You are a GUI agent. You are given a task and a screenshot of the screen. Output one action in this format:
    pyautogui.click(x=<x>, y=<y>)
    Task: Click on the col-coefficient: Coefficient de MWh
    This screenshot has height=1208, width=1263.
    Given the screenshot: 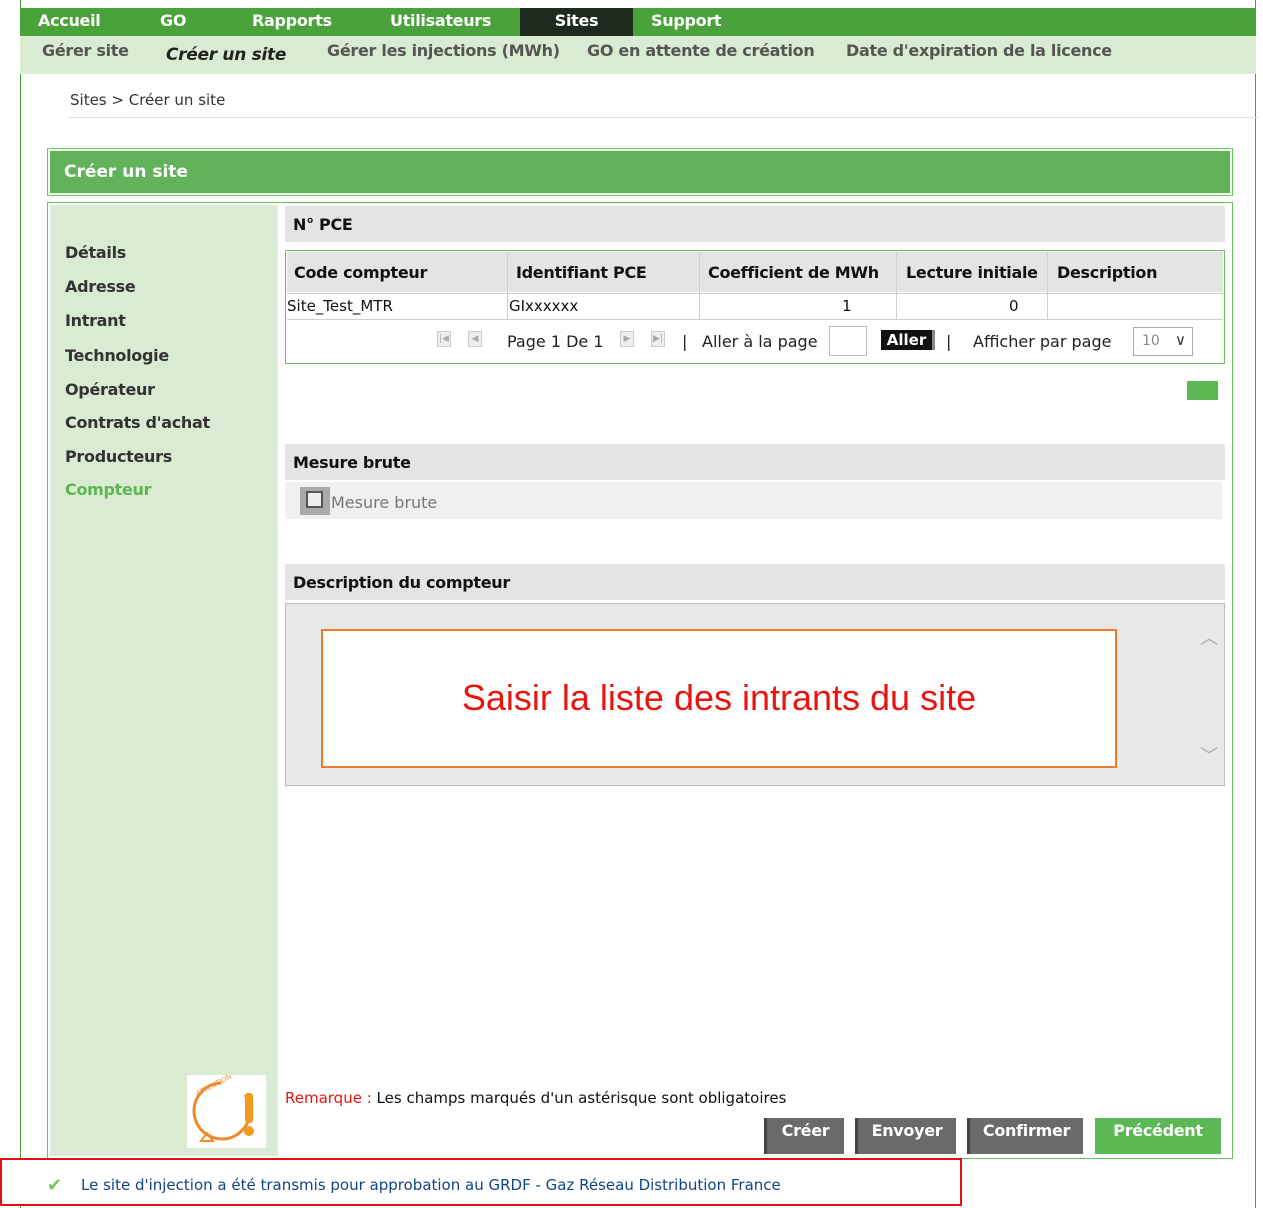 What is the action you would take?
    pyautogui.click(x=793, y=272)
    